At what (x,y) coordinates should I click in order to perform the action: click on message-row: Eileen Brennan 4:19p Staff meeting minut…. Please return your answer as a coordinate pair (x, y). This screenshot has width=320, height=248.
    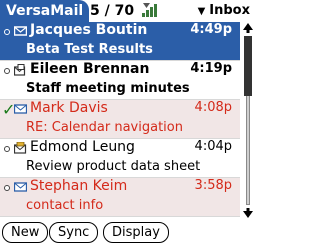
    Looking at the image, I should click on (120, 80).